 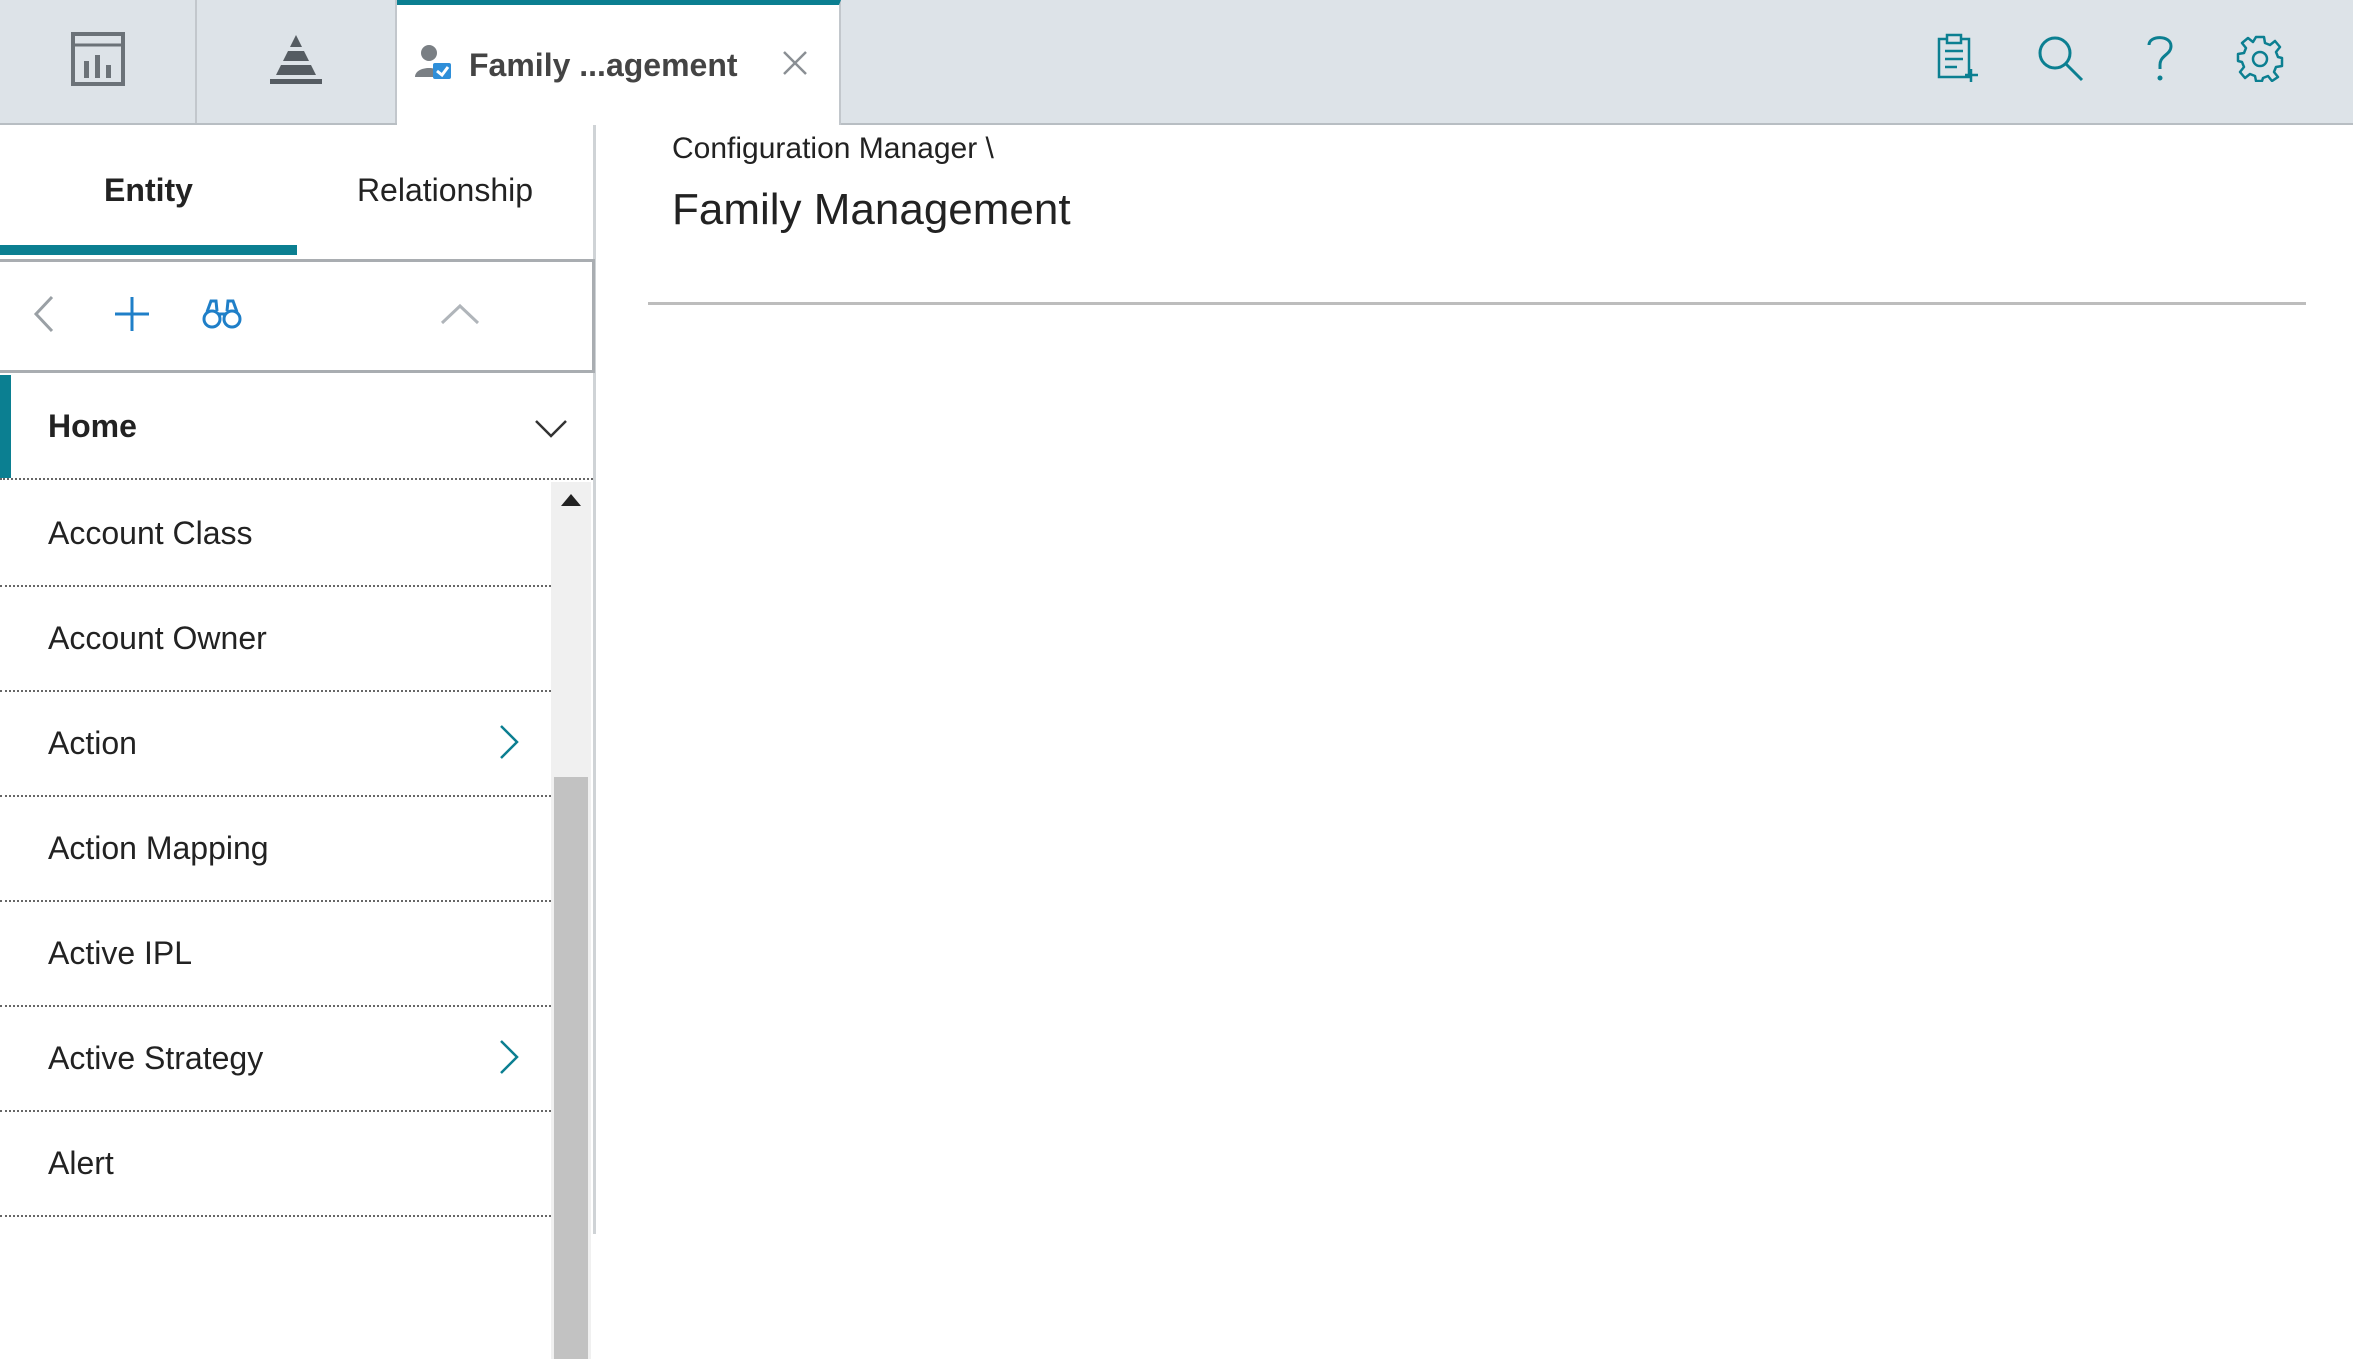 I want to click on chevron-down-icon, so click(x=551, y=429).